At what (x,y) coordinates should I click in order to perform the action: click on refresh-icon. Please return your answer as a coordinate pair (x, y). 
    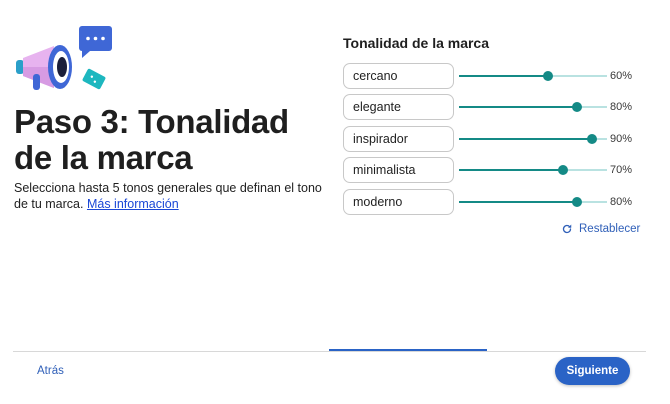
    Looking at the image, I should click on (567, 229).